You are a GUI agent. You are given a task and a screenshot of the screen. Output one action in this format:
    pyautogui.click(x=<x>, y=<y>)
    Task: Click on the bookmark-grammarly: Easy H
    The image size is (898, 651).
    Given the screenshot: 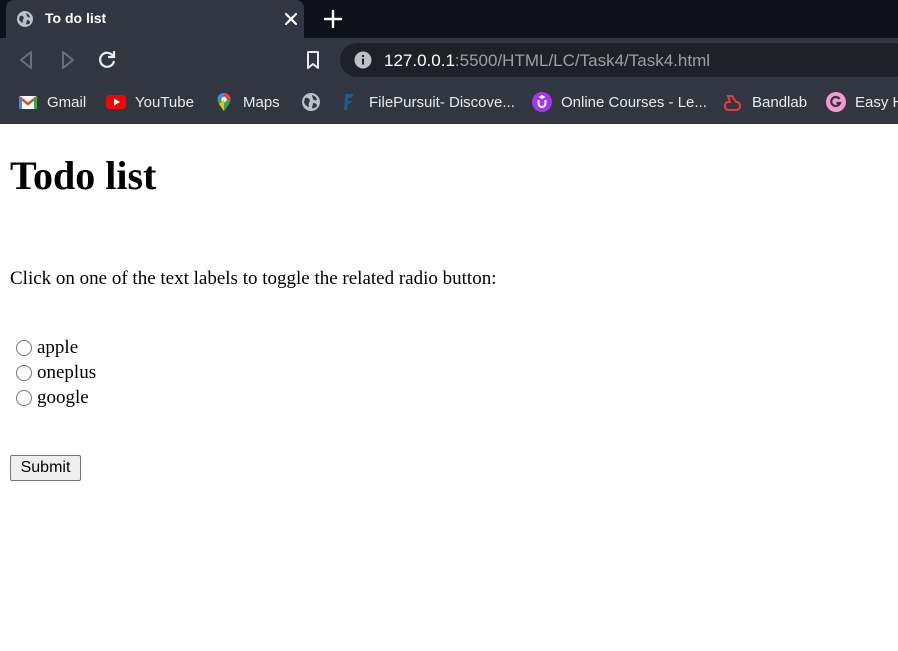 What is the action you would take?
    pyautogui.click(x=862, y=102)
    